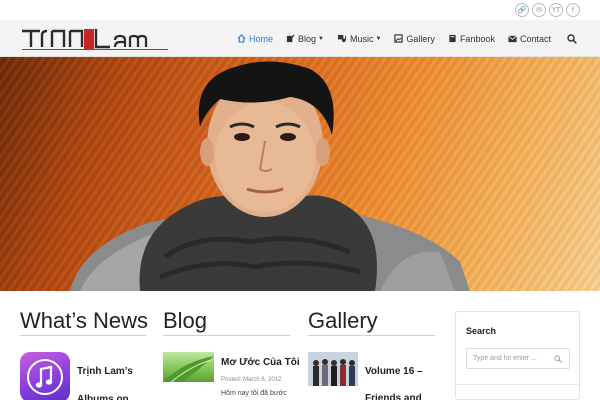 This screenshot has width=600, height=400. I want to click on site-logo, so click(95, 39).